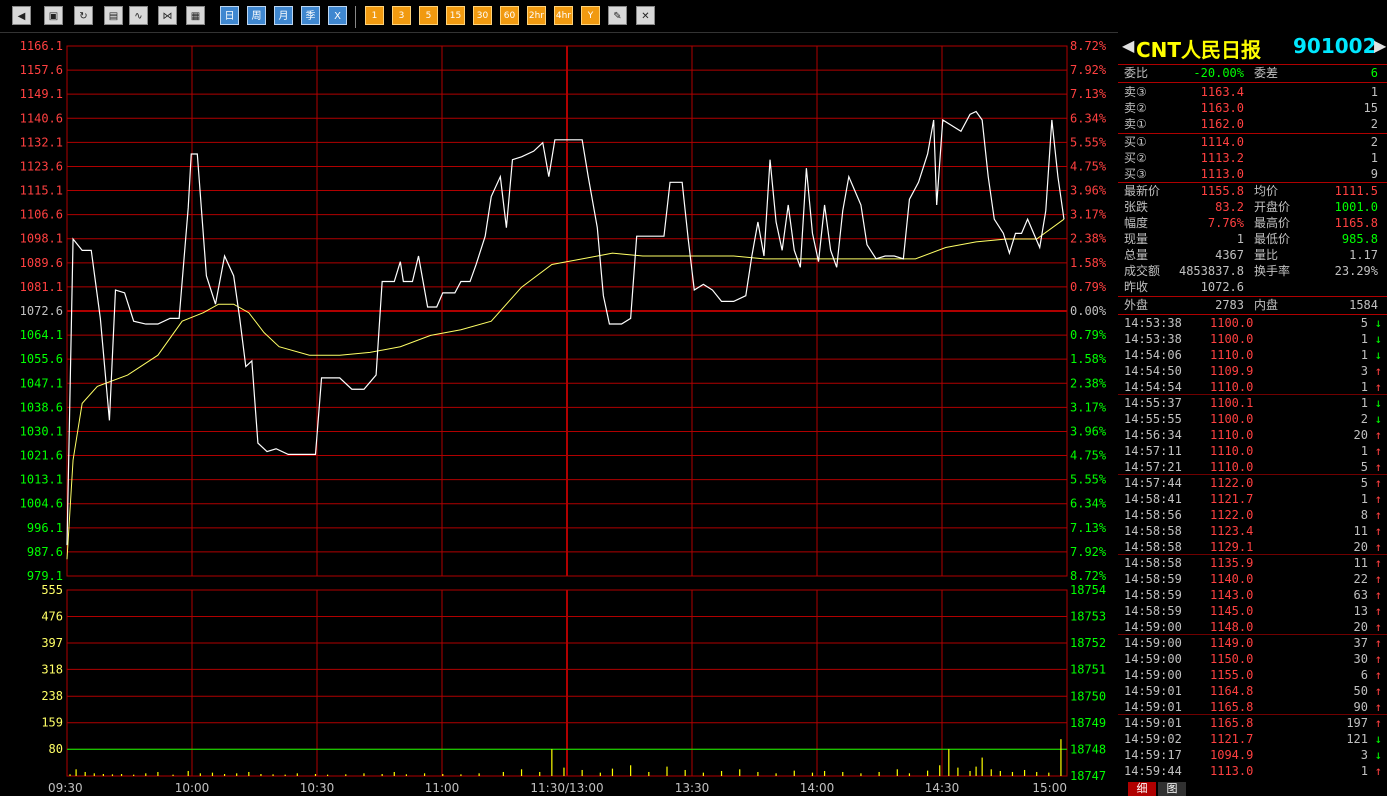 This screenshot has width=1387, height=796. I want to click on price-tick-label: 1072.6, so click(41, 311).